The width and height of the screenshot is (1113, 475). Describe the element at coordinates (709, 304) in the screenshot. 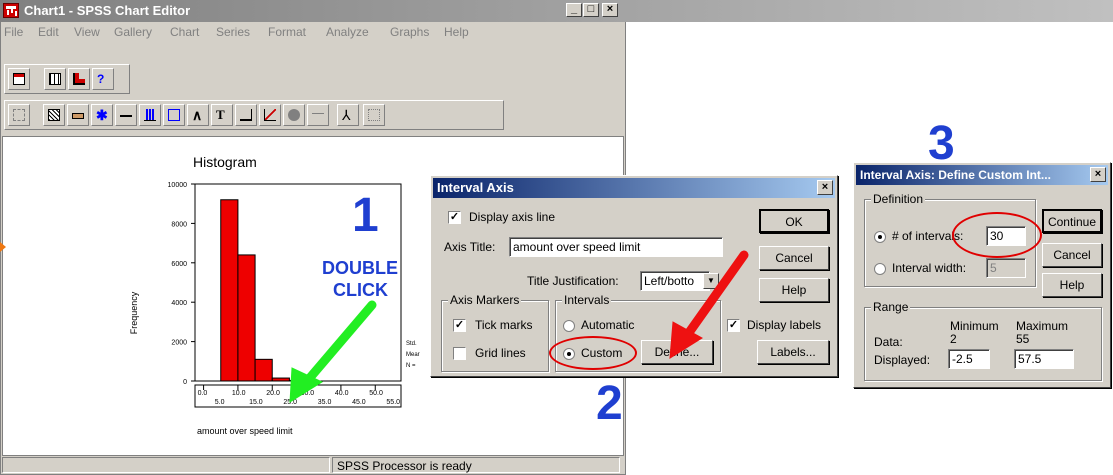

I see `red-arrow` at that location.